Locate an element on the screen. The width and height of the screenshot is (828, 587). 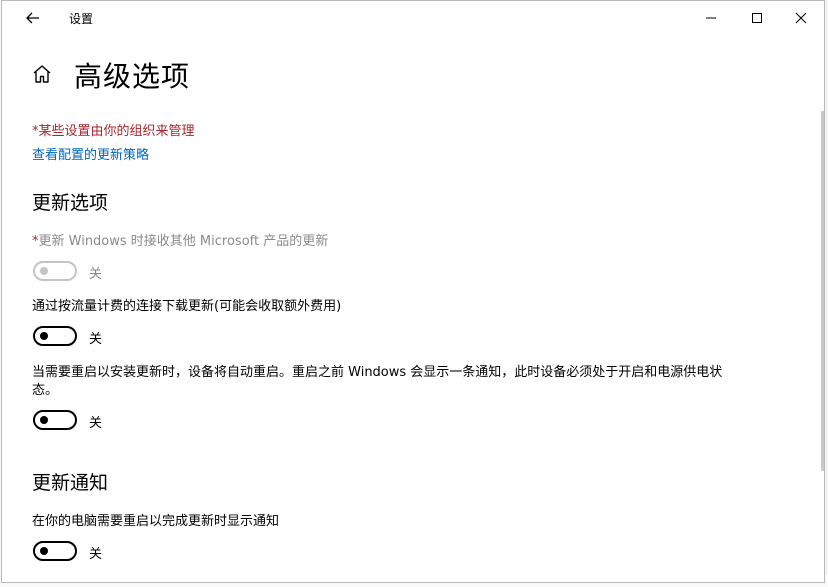
close-button is located at coordinates (801, 17).